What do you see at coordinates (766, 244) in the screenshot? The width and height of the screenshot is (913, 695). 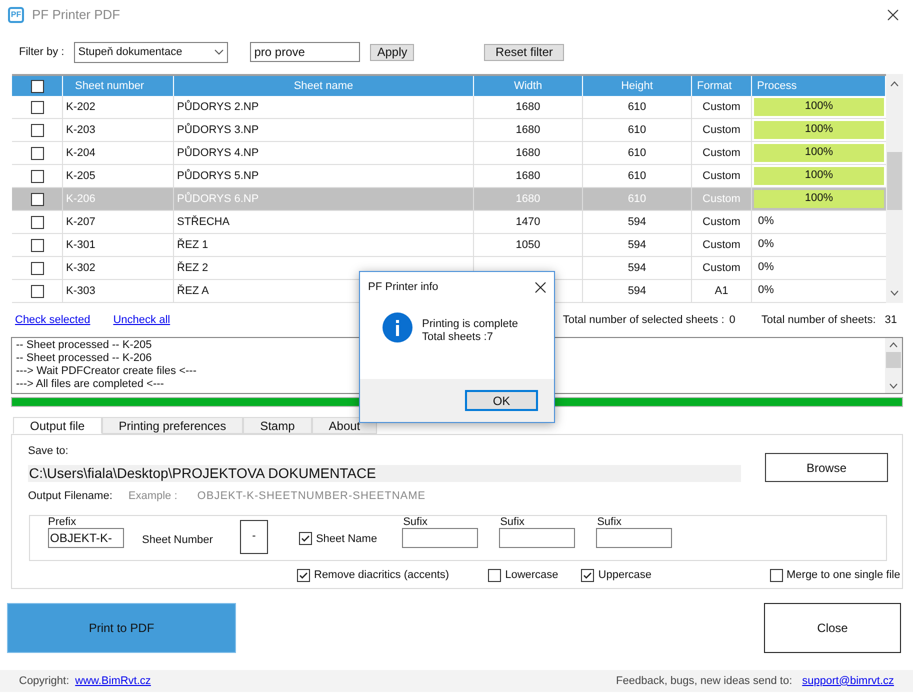 I see `process-percent: 0%` at bounding box center [766, 244].